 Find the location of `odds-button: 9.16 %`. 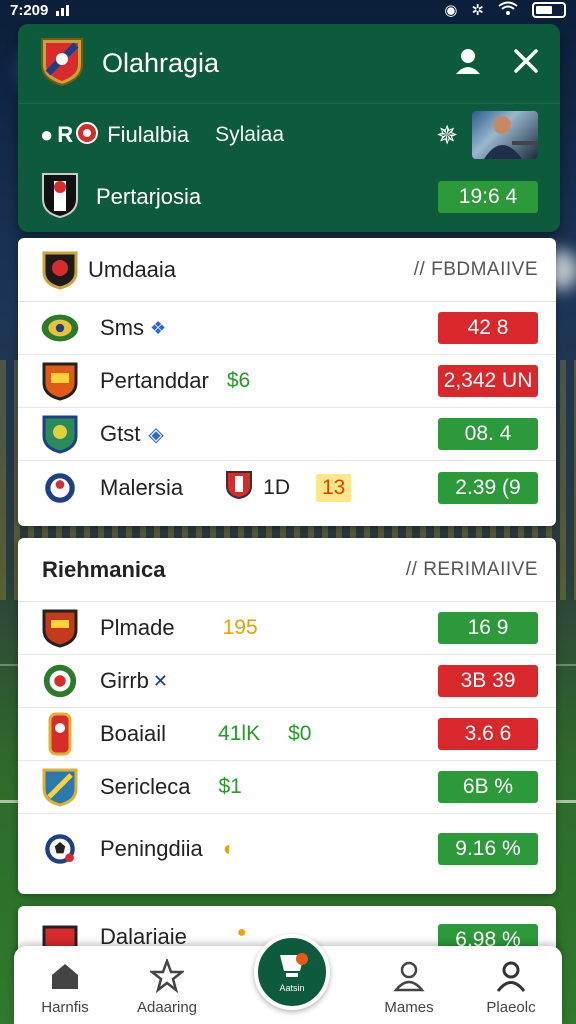

odds-button: 9.16 % is located at coordinates (488, 849).